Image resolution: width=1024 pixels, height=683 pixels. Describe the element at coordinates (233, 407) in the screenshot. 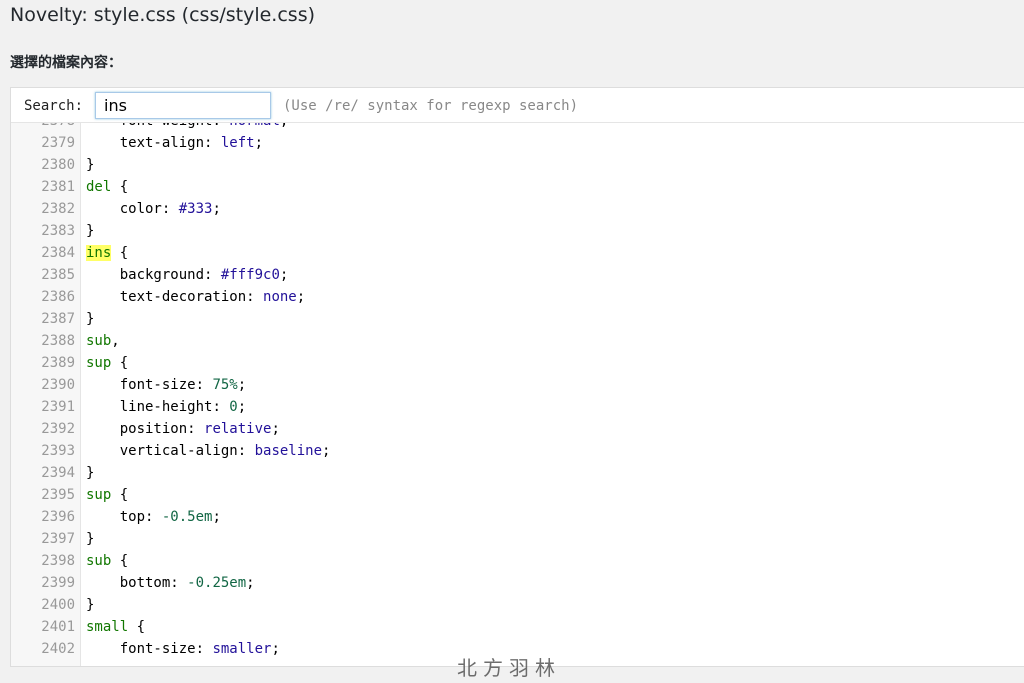

I see `code-token: 0` at that location.